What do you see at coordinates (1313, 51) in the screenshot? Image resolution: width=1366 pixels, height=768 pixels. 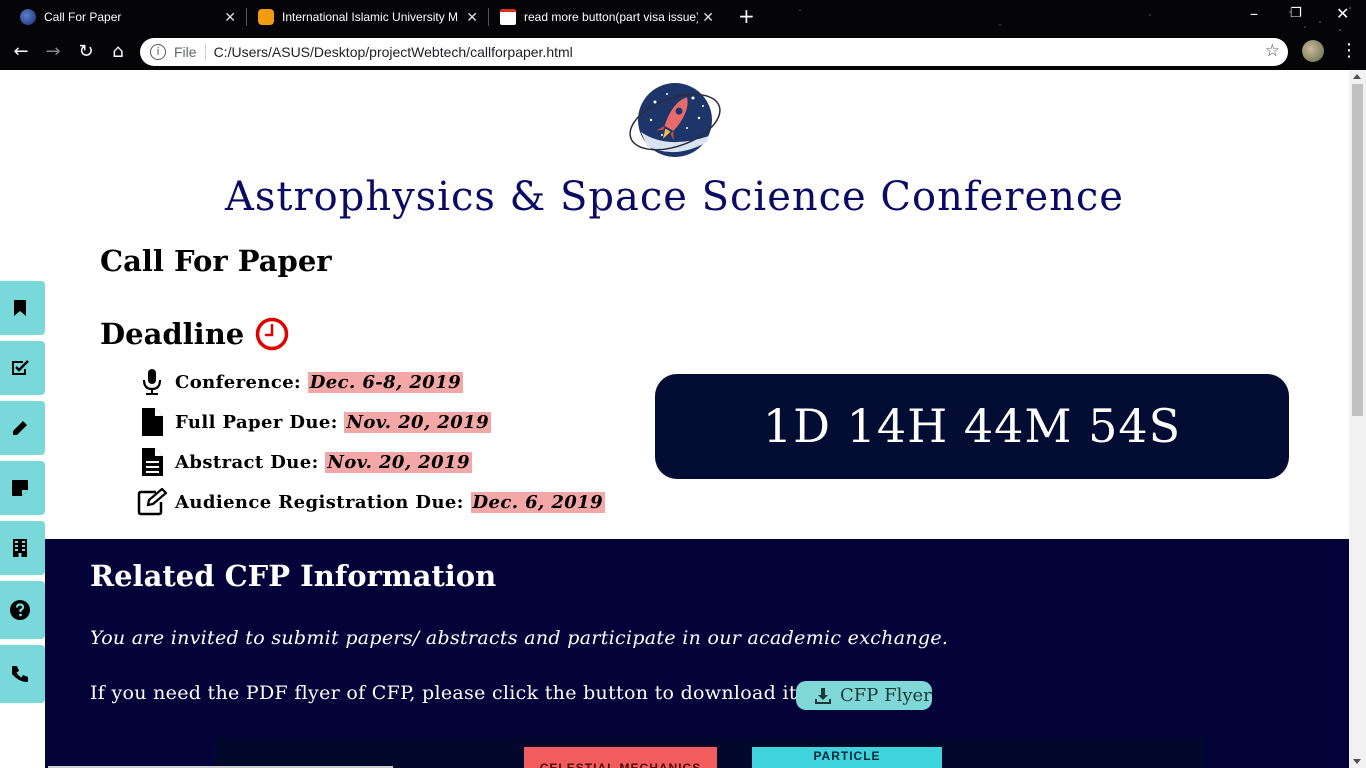 I see `profile-avatar` at bounding box center [1313, 51].